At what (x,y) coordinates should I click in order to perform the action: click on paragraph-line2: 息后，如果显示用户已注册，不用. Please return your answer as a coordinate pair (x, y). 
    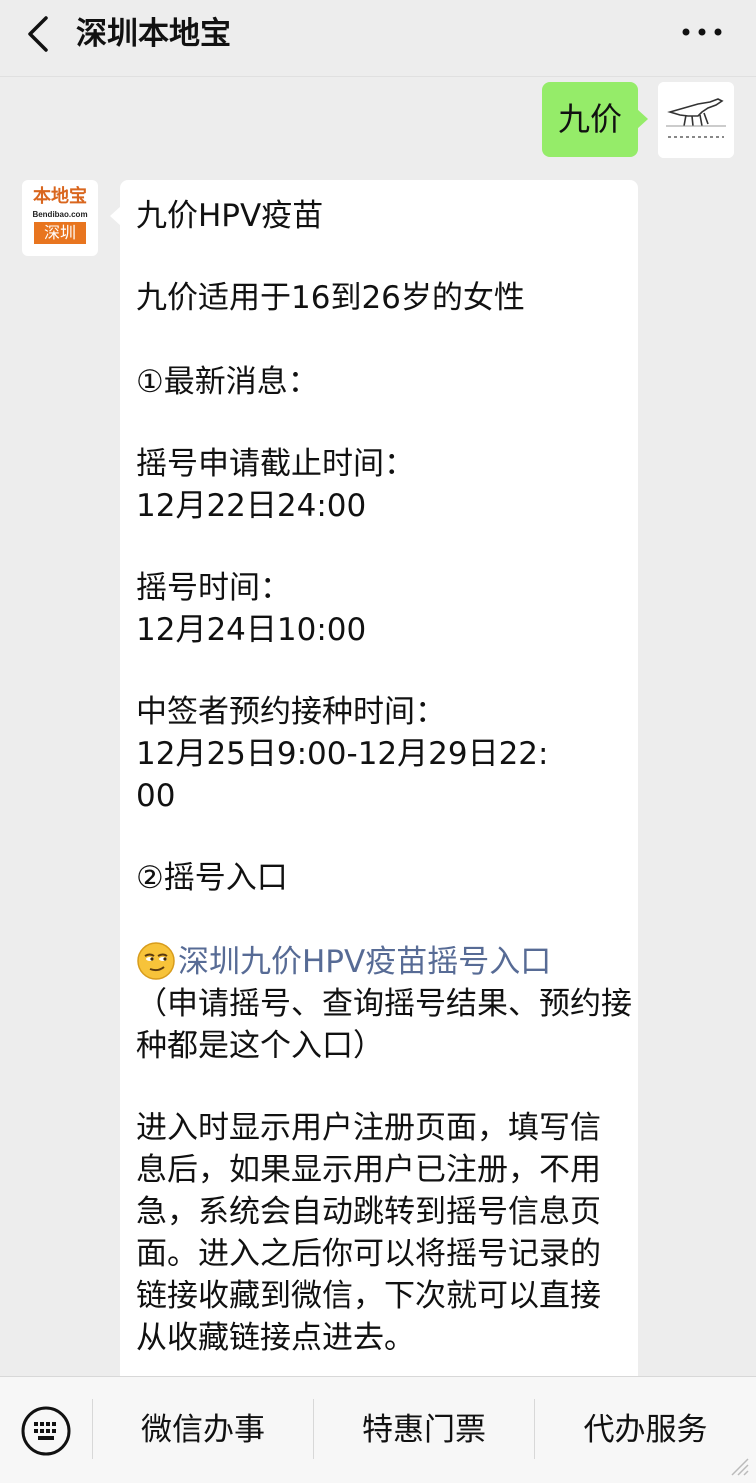
    Looking at the image, I should click on (368, 1170).